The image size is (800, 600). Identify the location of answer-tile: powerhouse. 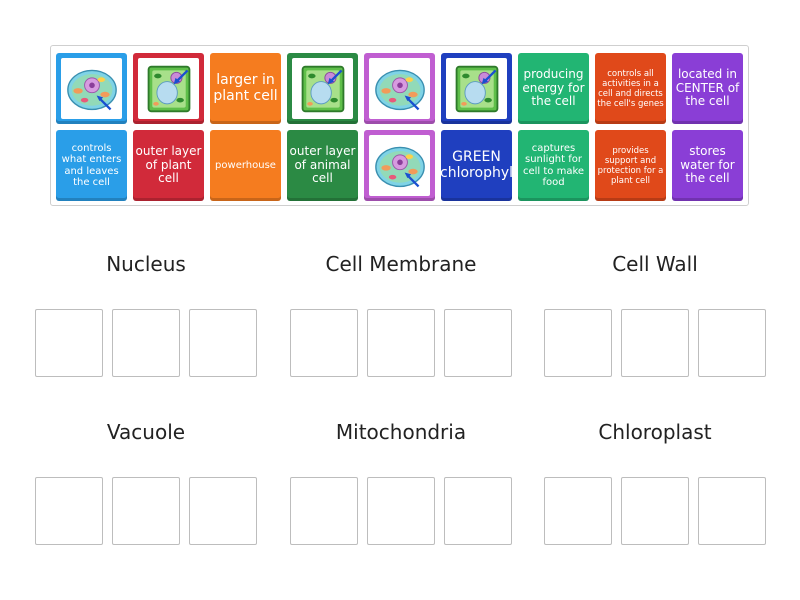
(245, 165).